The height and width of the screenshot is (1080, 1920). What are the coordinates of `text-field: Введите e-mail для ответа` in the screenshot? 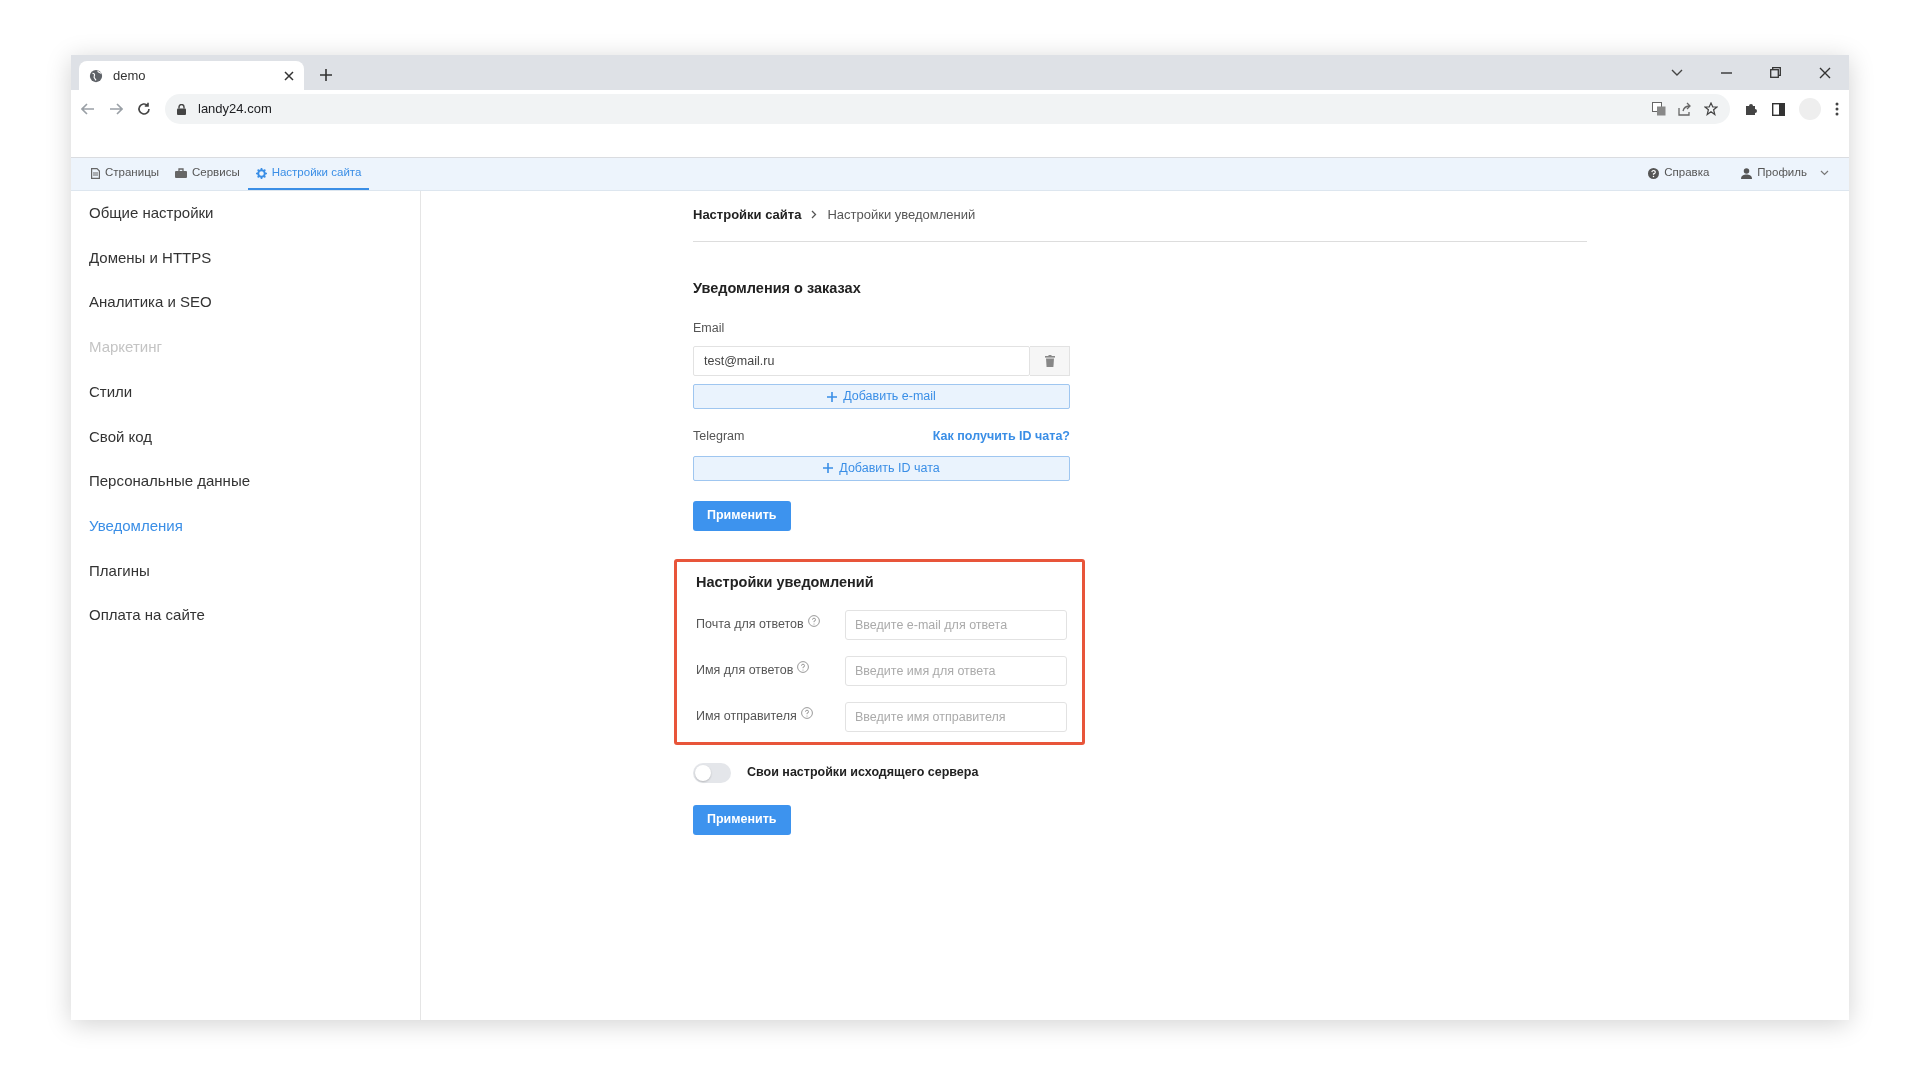 It's located at (956, 624).